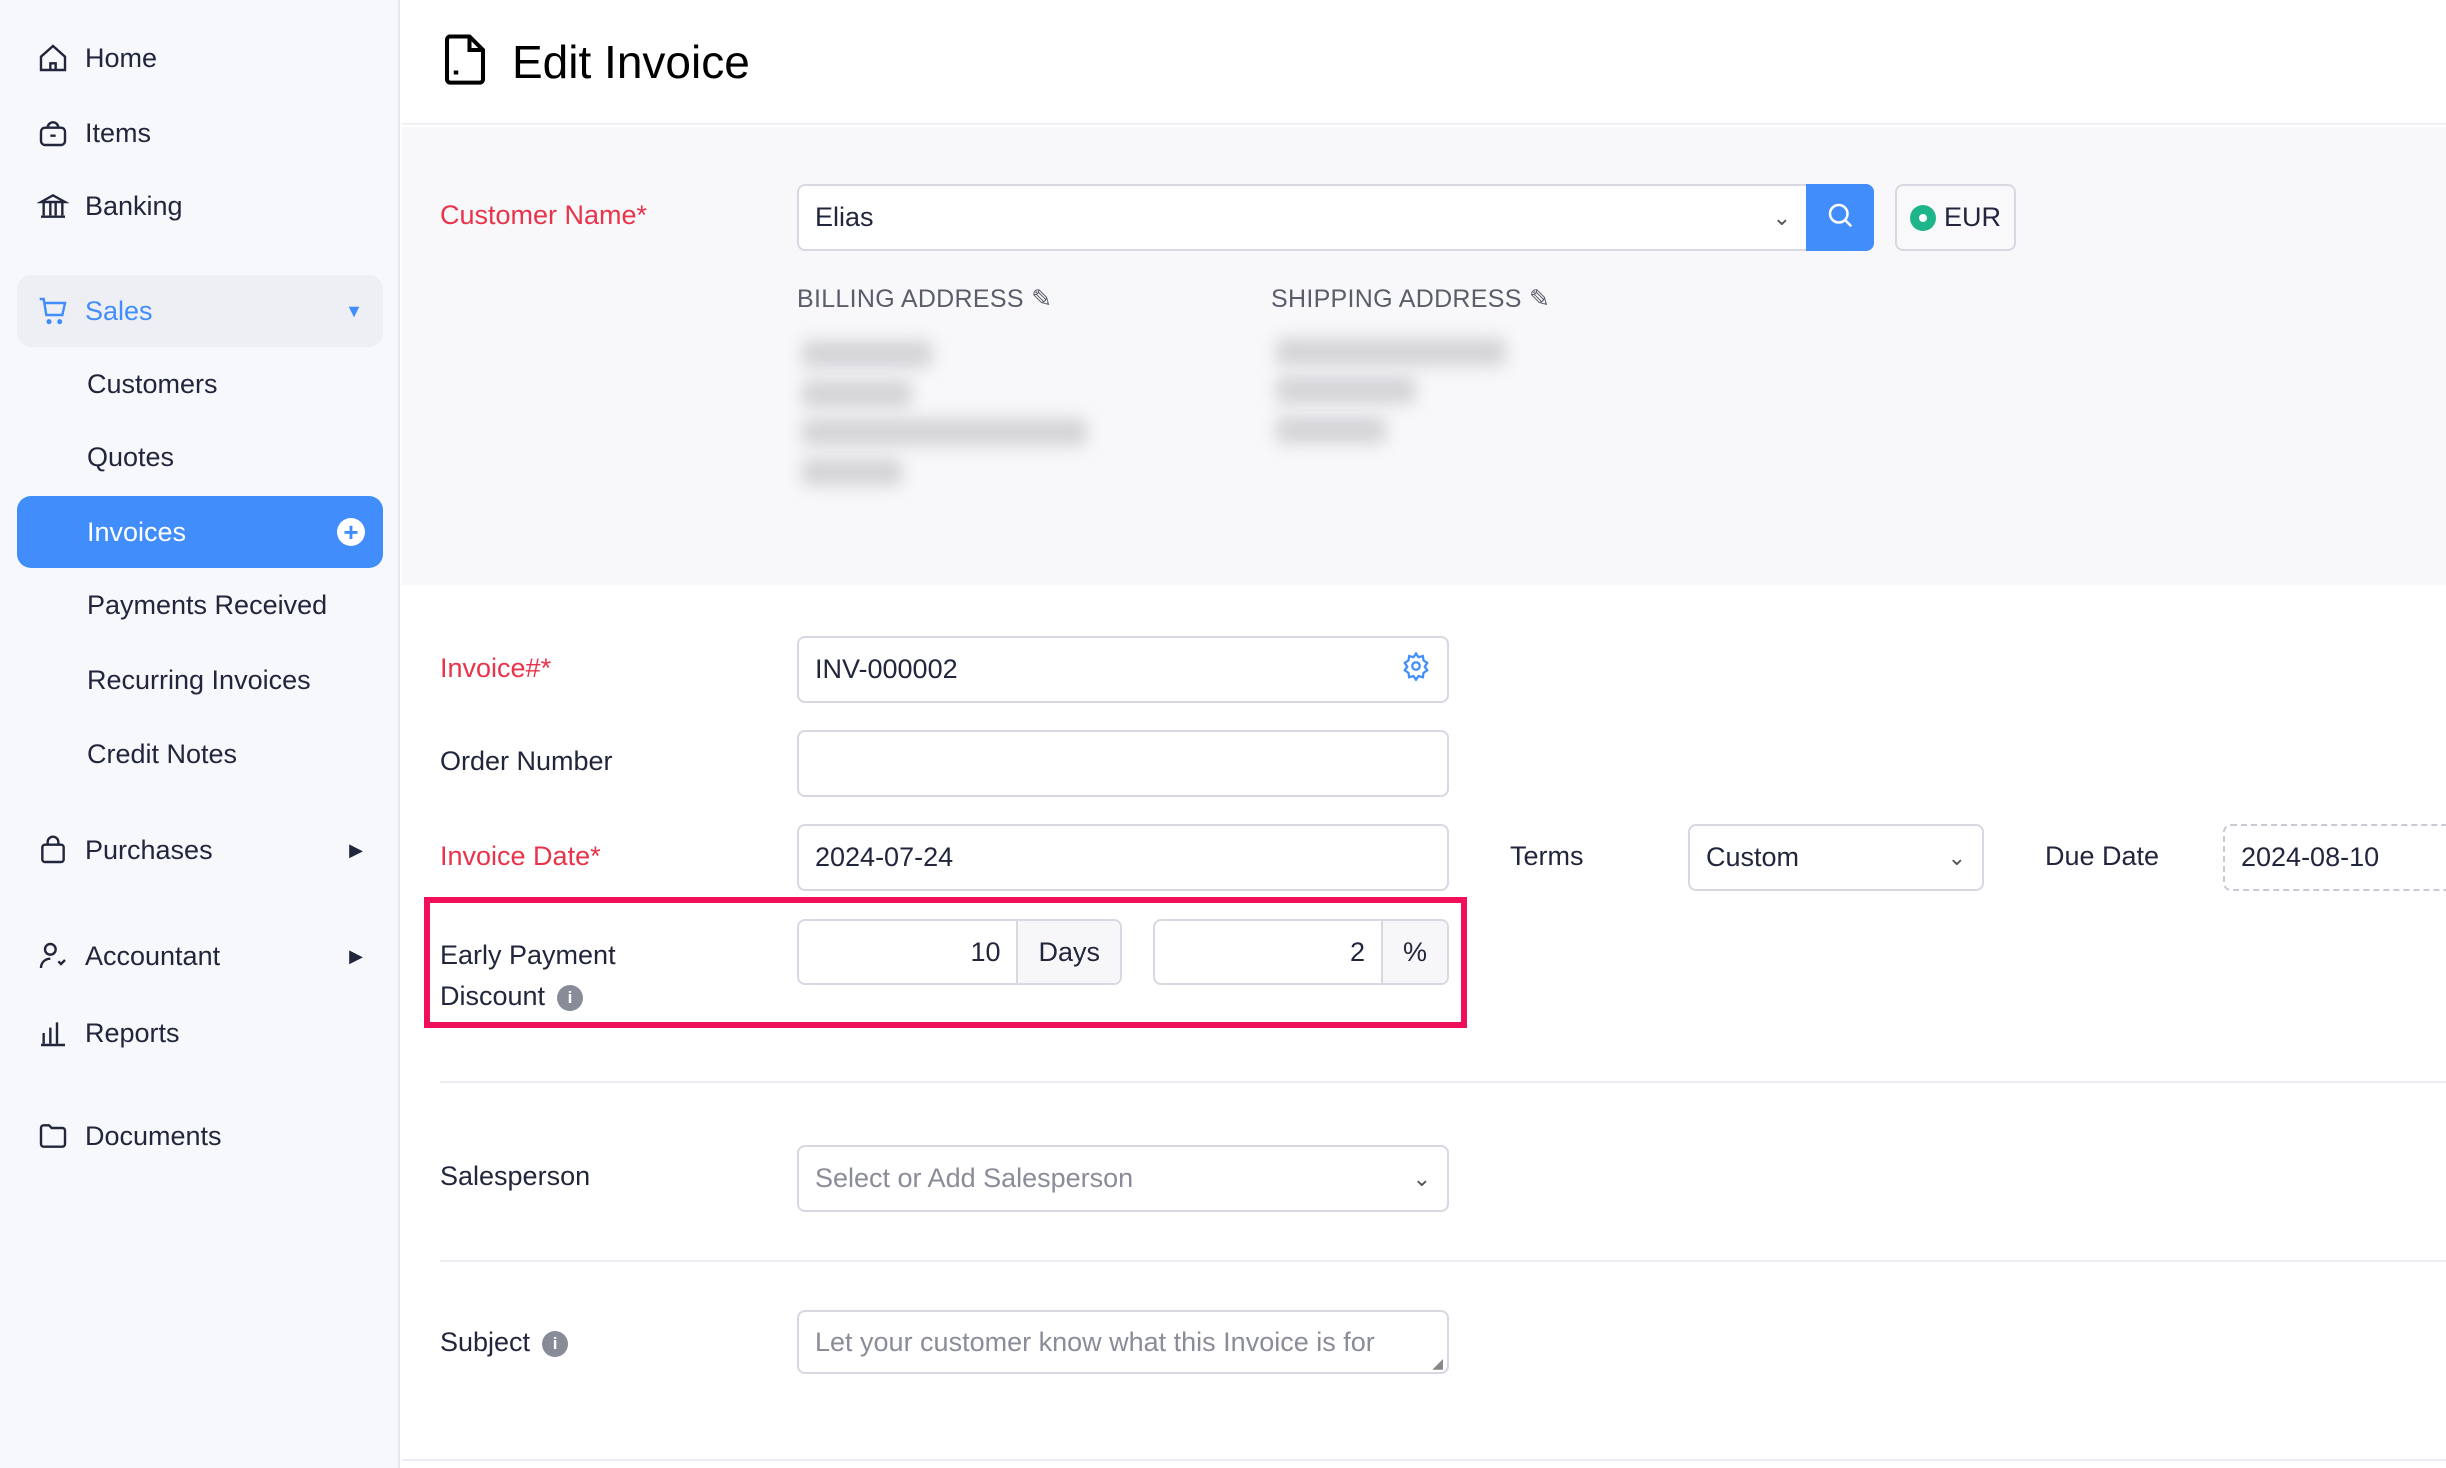 Image resolution: width=2446 pixels, height=1468 pixels. What do you see at coordinates (884, 857) in the screenshot?
I see `invoice-date-value: 2024-07-24` at bounding box center [884, 857].